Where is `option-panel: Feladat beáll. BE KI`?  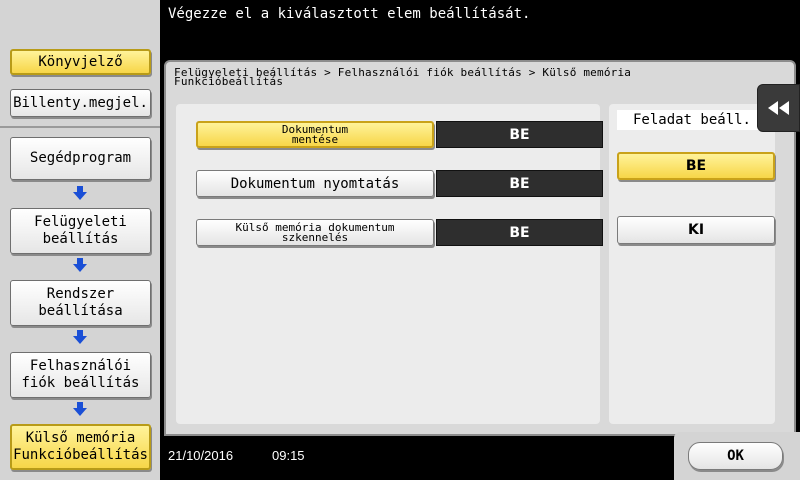 option-panel: Feladat beáll. BE KI is located at coordinates (692, 264).